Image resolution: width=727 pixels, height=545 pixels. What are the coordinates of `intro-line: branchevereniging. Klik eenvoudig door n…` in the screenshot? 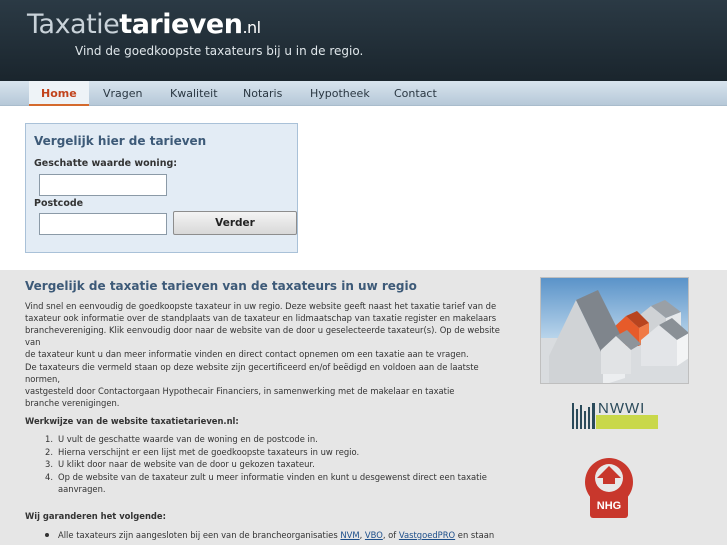 It's located at (262, 336).